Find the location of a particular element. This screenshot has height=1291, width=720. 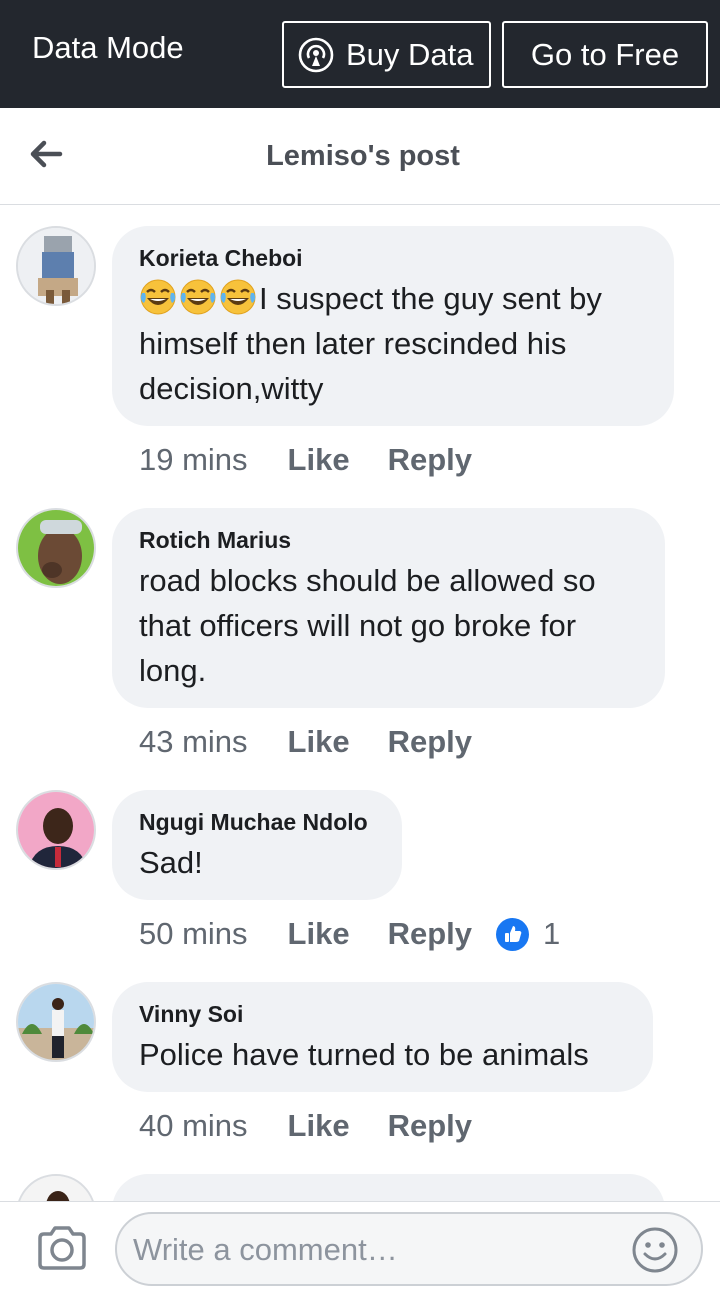

comment-meta: 40 mins Like Reply is located at coordinates (305, 1126).